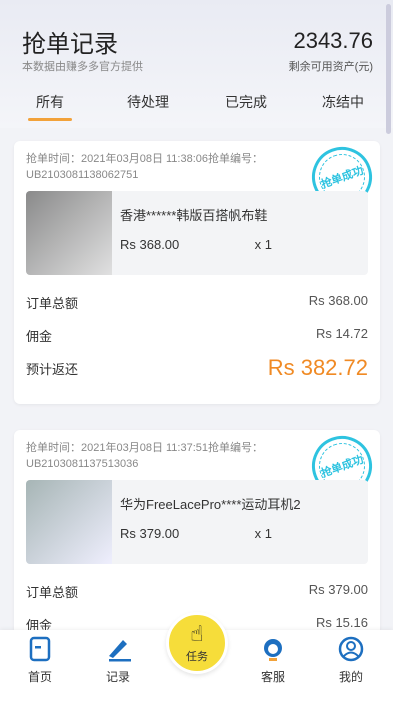 The width and height of the screenshot is (393, 702). What do you see at coordinates (333, 40) in the screenshot?
I see `balance-value: 2343.76` at bounding box center [333, 40].